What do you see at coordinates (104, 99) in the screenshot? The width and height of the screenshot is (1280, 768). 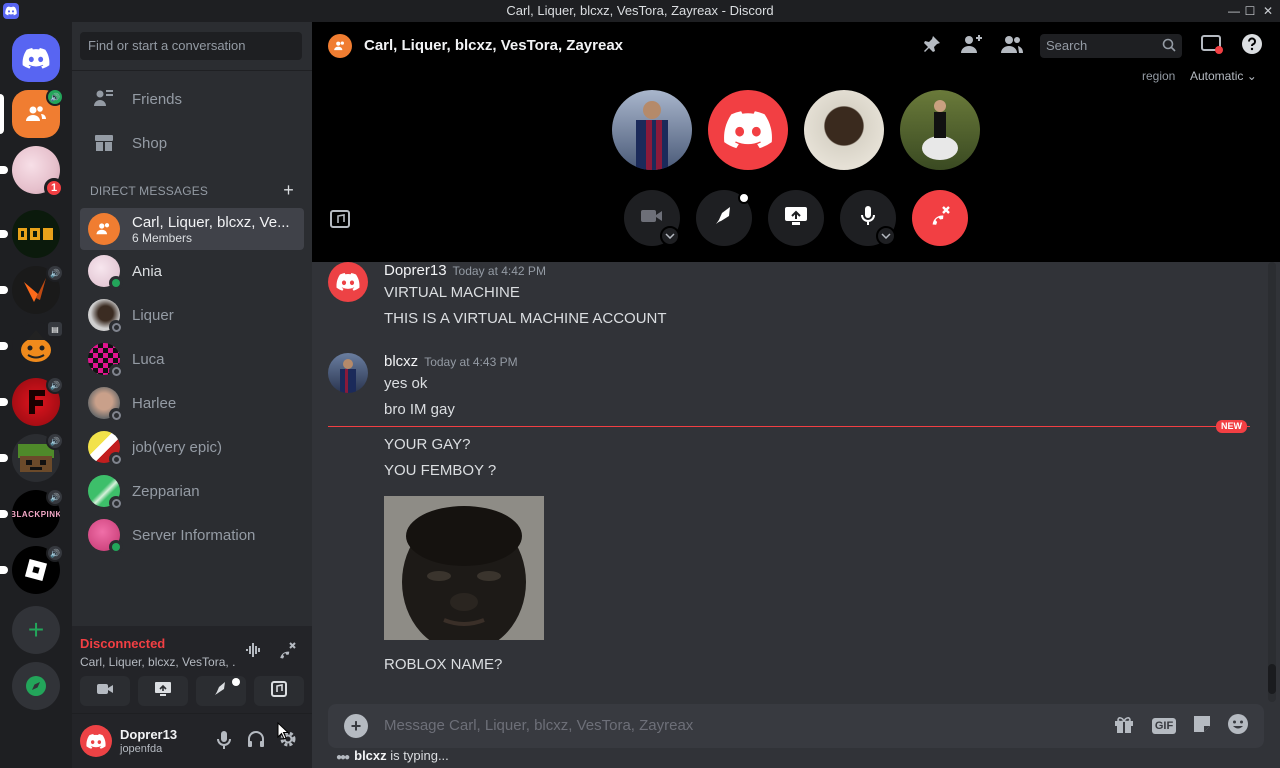 I see `friends-icon` at bounding box center [104, 99].